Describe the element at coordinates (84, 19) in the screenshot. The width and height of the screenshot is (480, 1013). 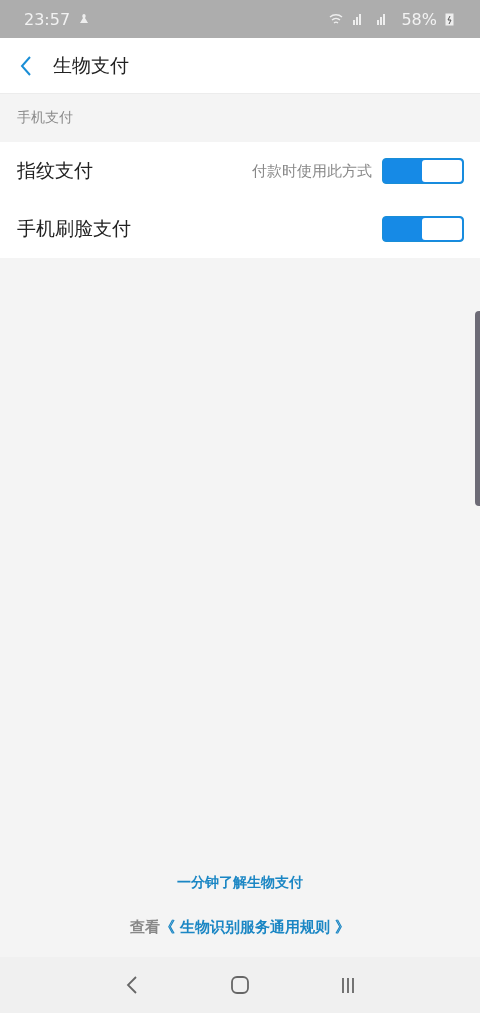
I see `notification-icon` at that location.